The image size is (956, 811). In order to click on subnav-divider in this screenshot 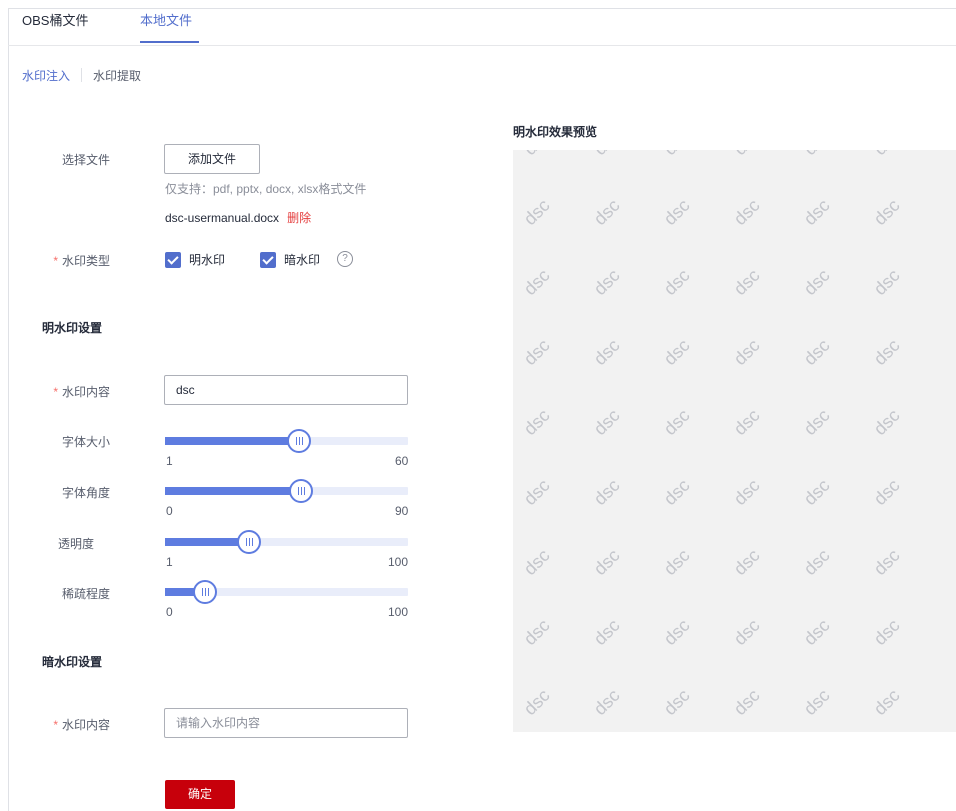, I will do `click(82, 75)`.